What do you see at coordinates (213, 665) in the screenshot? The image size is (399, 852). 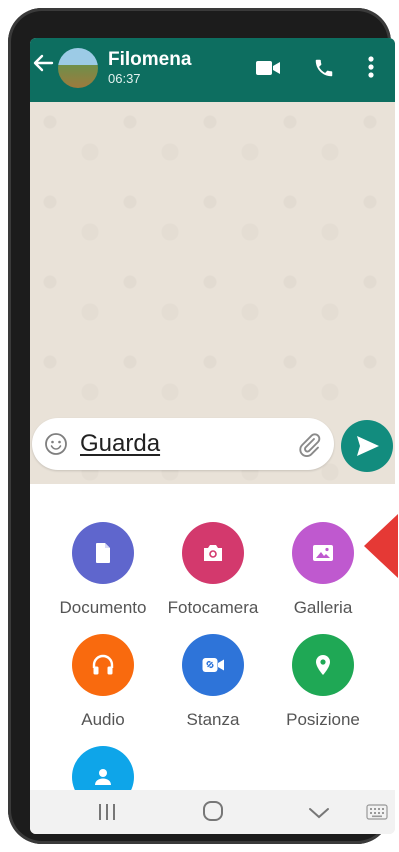 I see `rooms-icon` at bounding box center [213, 665].